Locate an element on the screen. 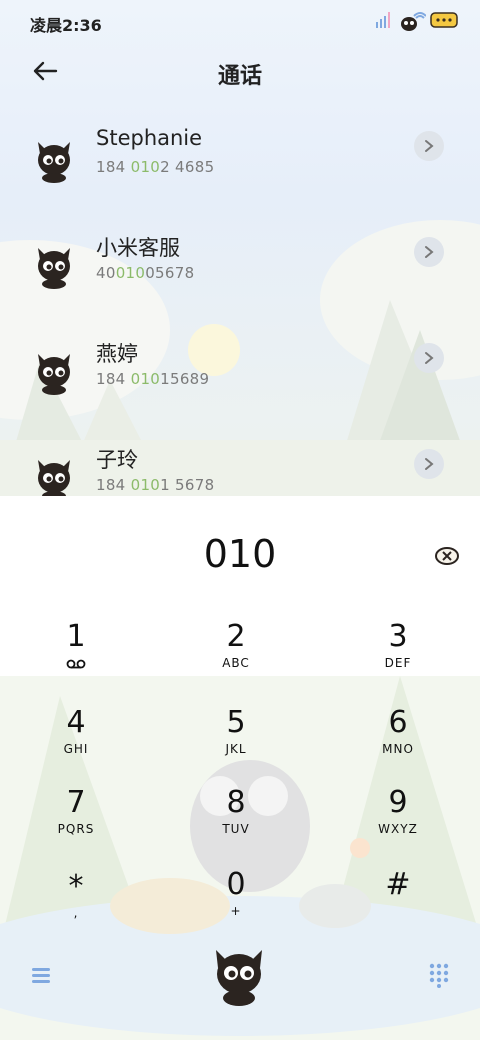 Image resolution: width=480 pixels, height=1040 pixels. key-letters: , is located at coordinates (76, 913).